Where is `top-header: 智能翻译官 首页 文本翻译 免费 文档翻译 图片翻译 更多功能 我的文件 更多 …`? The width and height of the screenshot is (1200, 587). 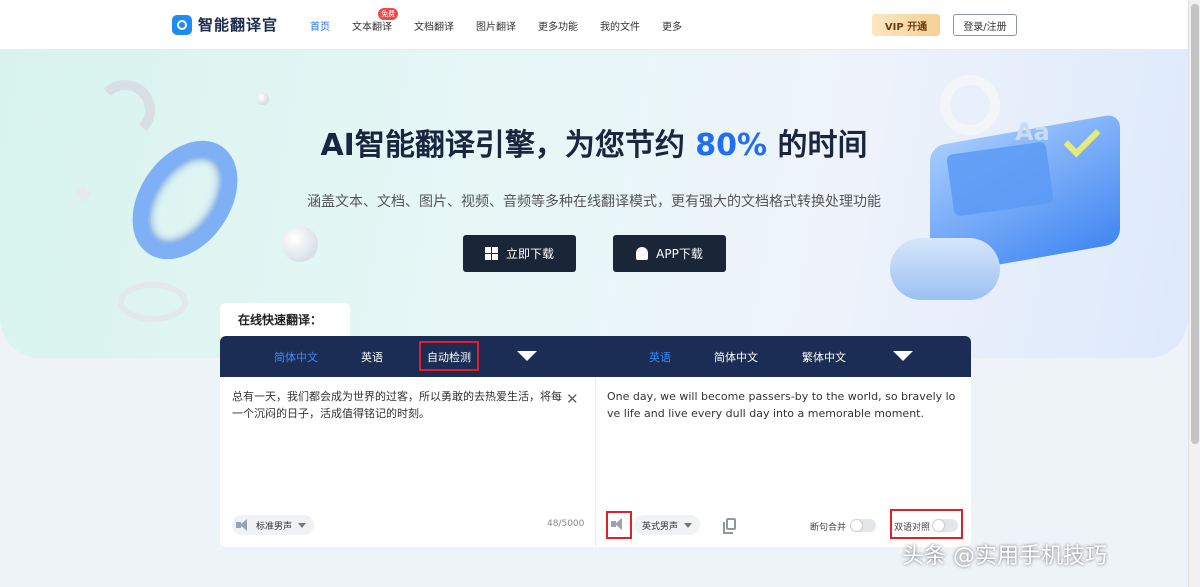
top-header: 智能翻译官 首页 文本翻译 免费 文档翻译 图片翻译 更多功能 我的文件 更多 … is located at coordinates (594, 25).